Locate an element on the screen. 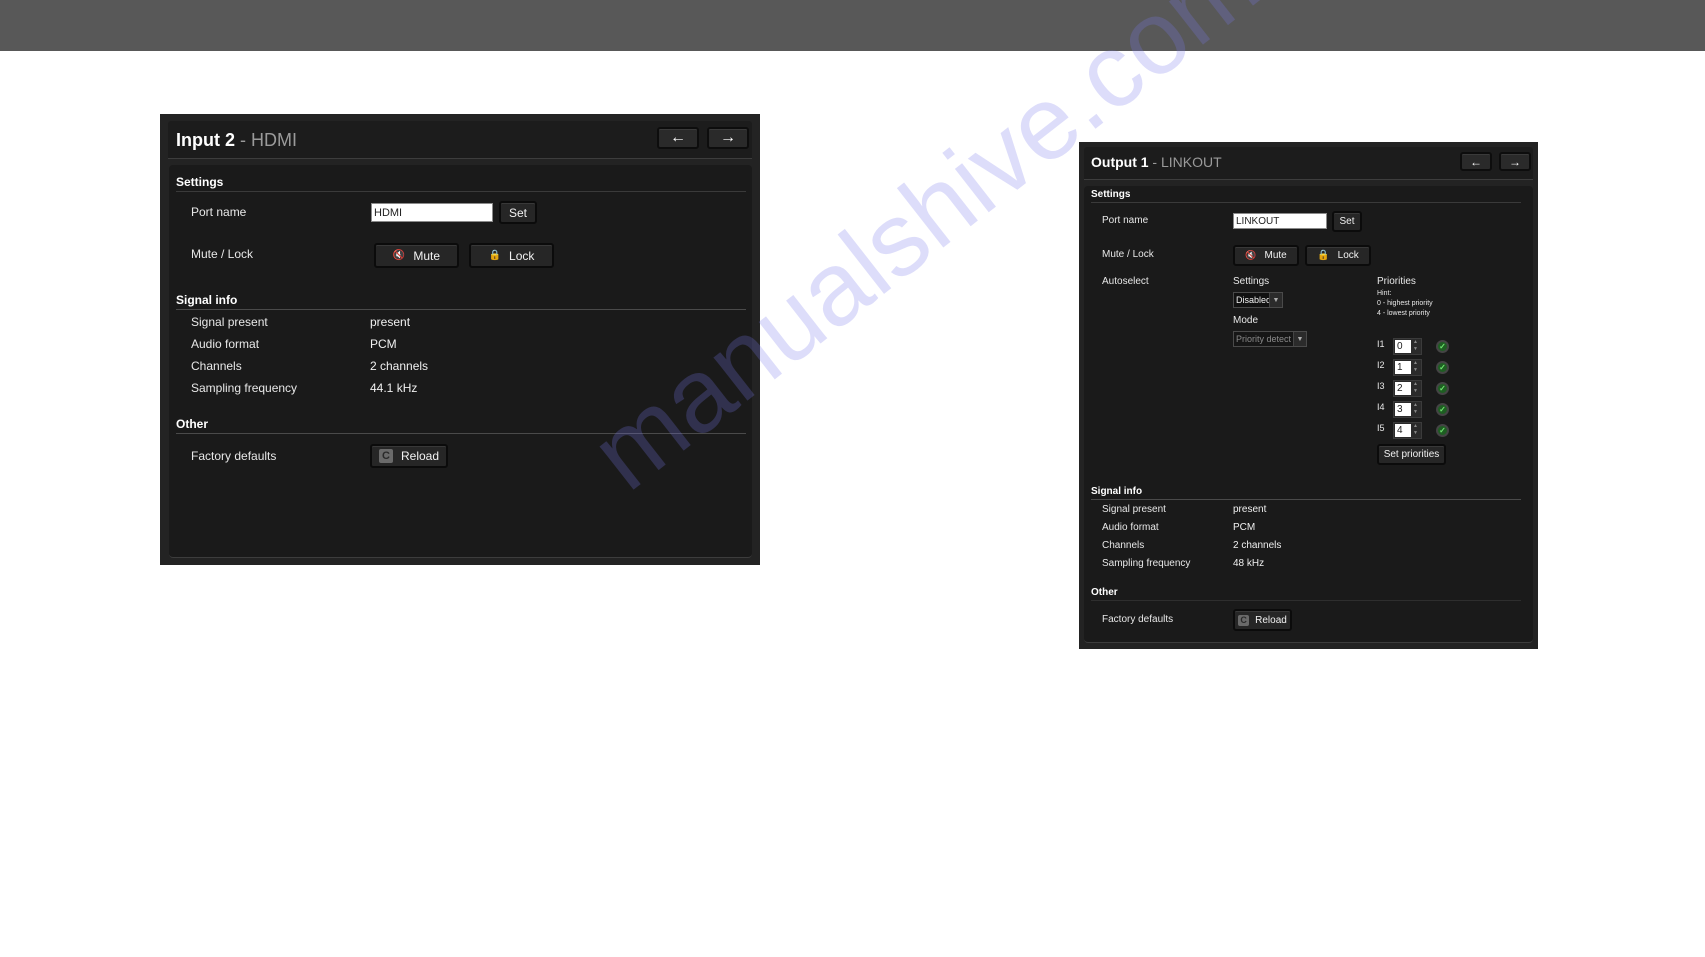 This screenshot has height=957, width=1705. panel-title: Output 1 - LINKOUT is located at coordinates (1156, 162).